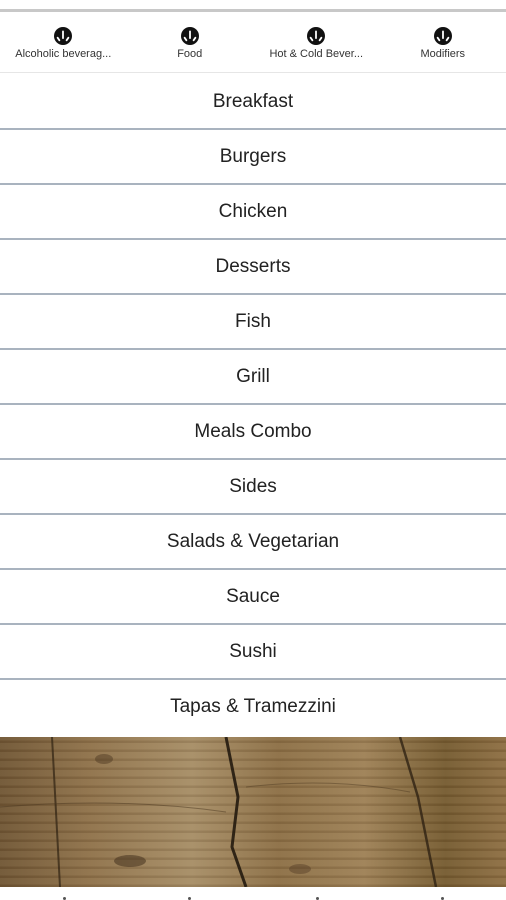 The width and height of the screenshot is (506, 900). Describe the element at coordinates (253, 487) in the screenshot. I see `category-sides: Sides` at that location.